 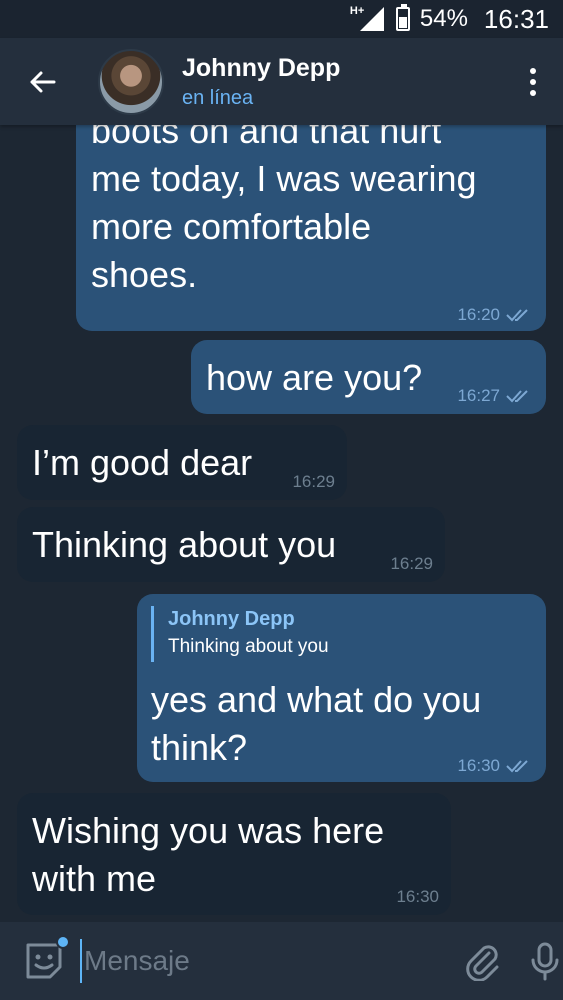 I want to click on voice-message-button, so click(x=545, y=961).